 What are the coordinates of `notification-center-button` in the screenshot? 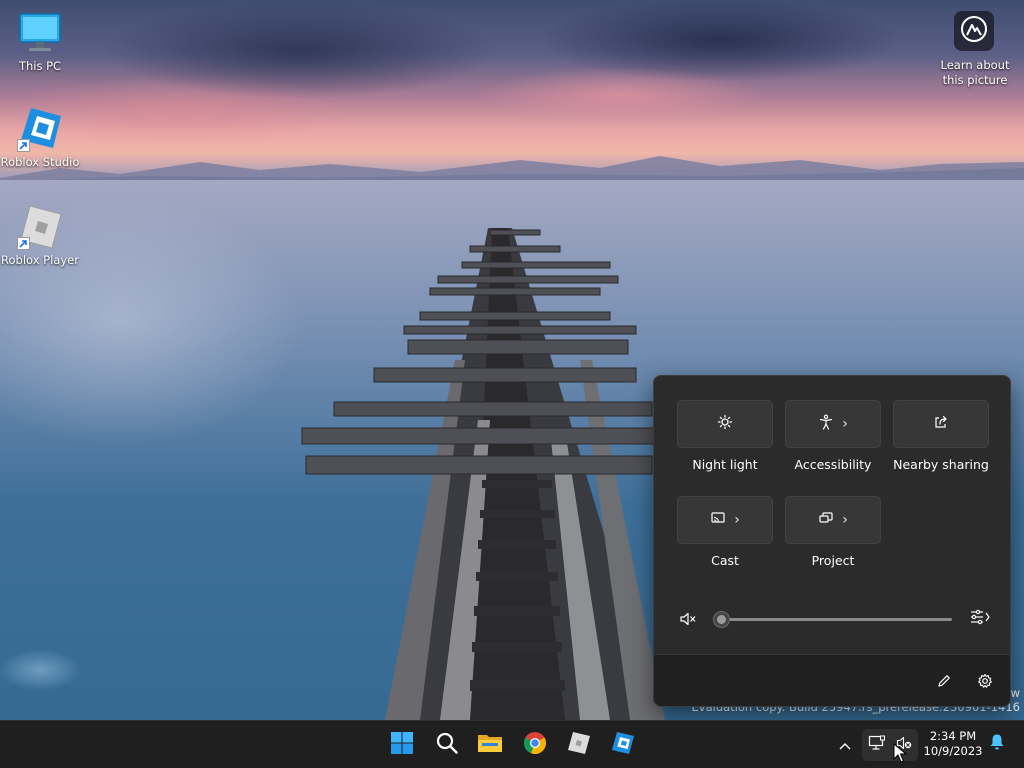 It's located at (997, 744).